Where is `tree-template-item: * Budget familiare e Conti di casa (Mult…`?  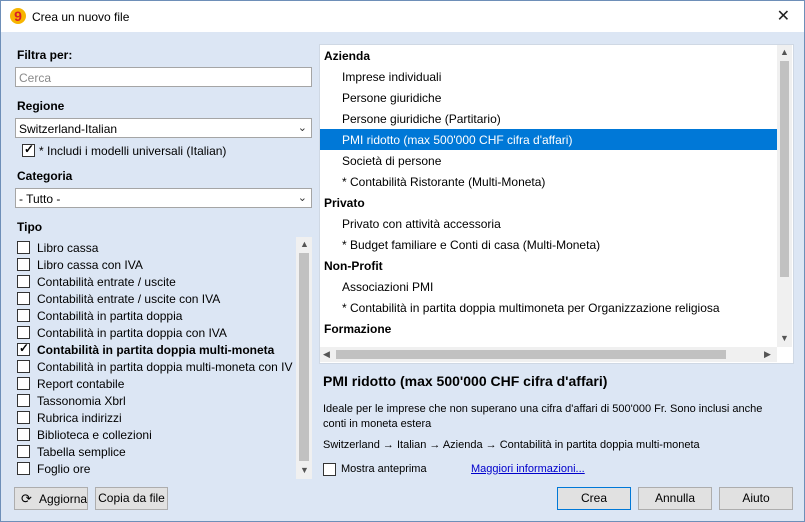 tree-template-item: * Budget familiare e Conti di casa (Mult… is located at coordinates (549, 244).